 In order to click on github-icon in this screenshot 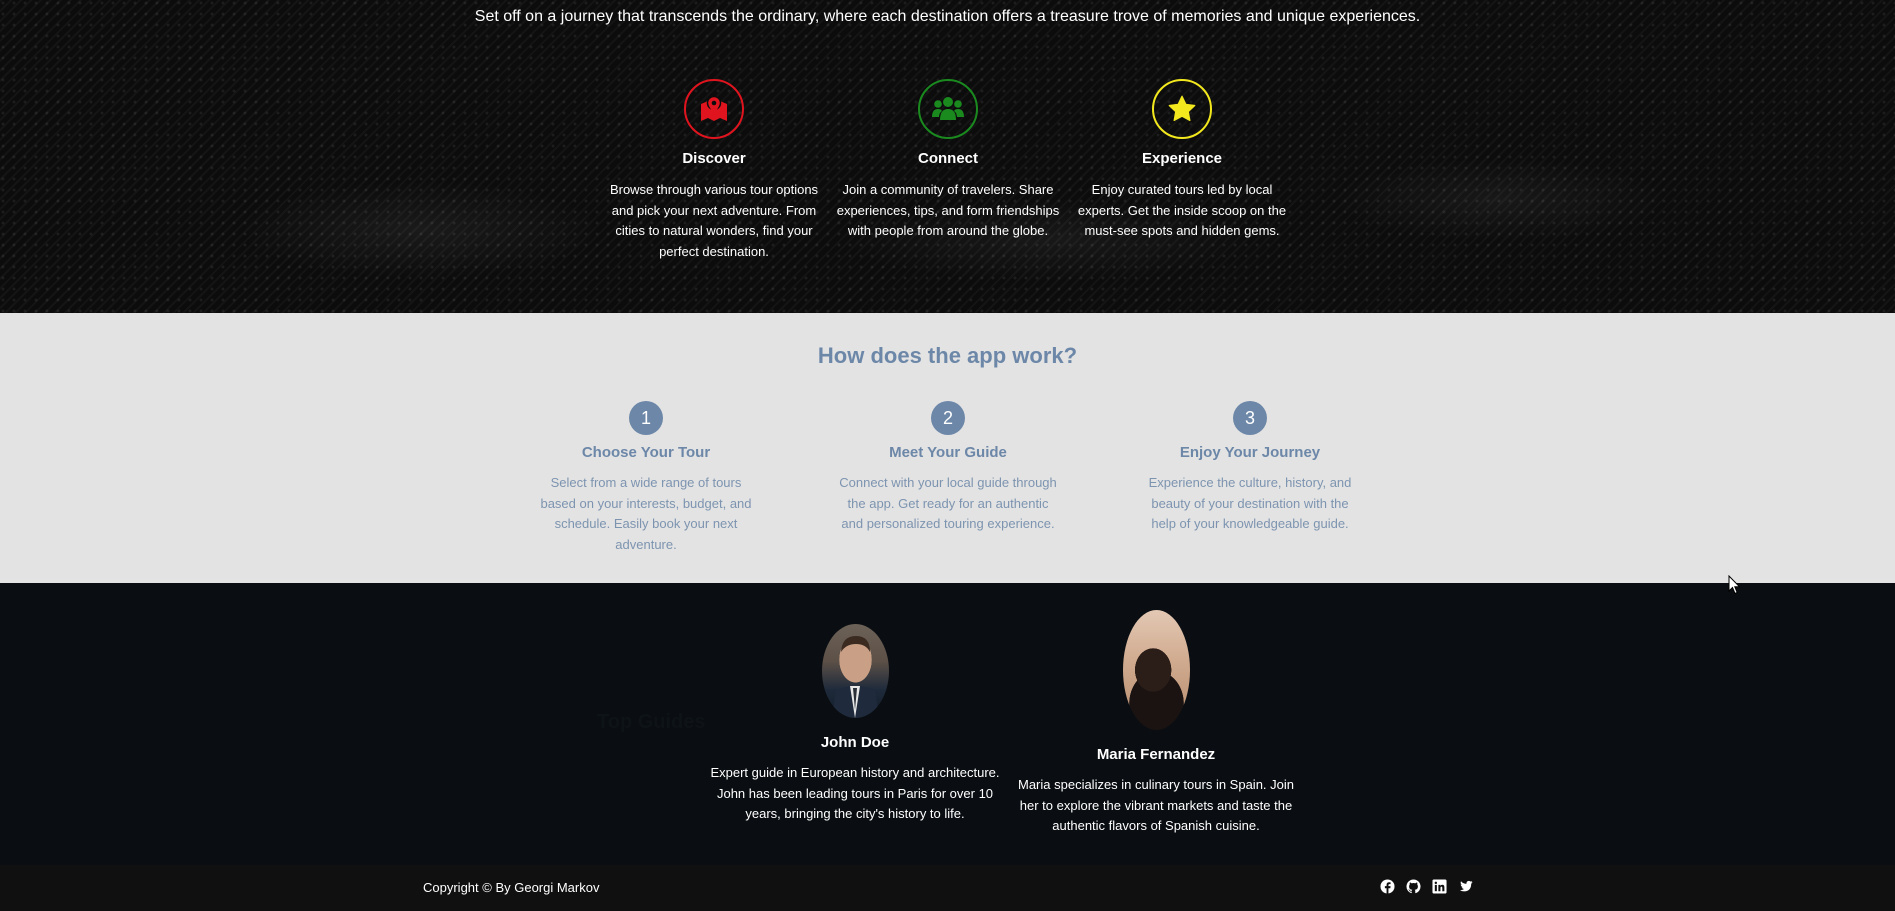, I will do `click(1413, 886)`.